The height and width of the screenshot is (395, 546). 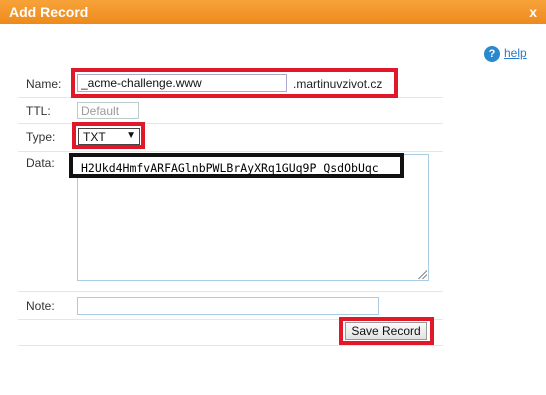 I want to click on ttl-label: TTL:, so click(x=38, y=111).